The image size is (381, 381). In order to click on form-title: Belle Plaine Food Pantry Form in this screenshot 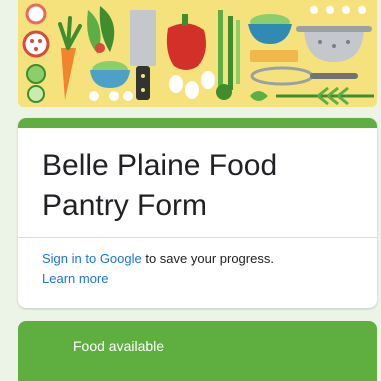, I will do `click(160, 185)`.